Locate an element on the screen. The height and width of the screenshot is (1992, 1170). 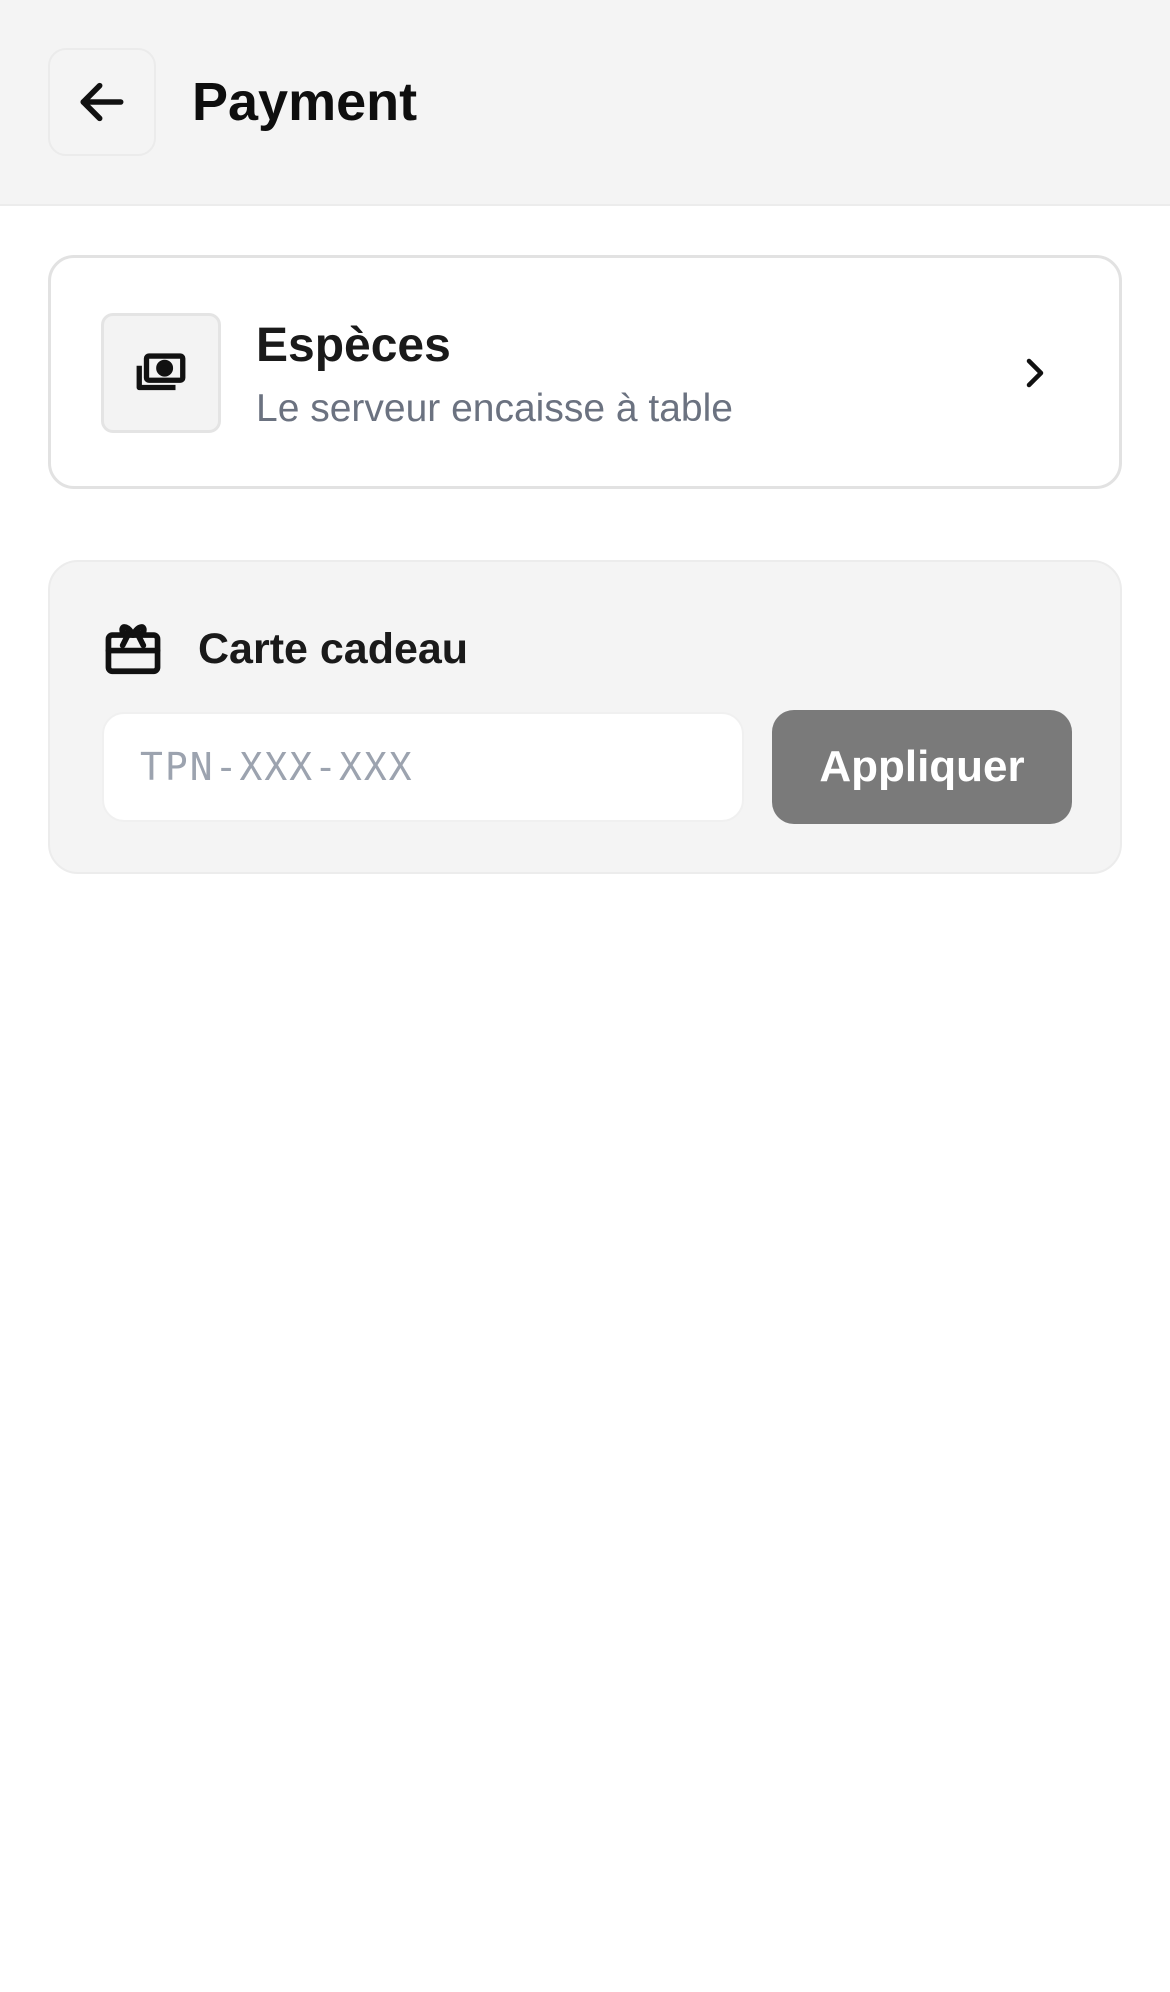
page-title: Payment is located at coordinates (305, 102).